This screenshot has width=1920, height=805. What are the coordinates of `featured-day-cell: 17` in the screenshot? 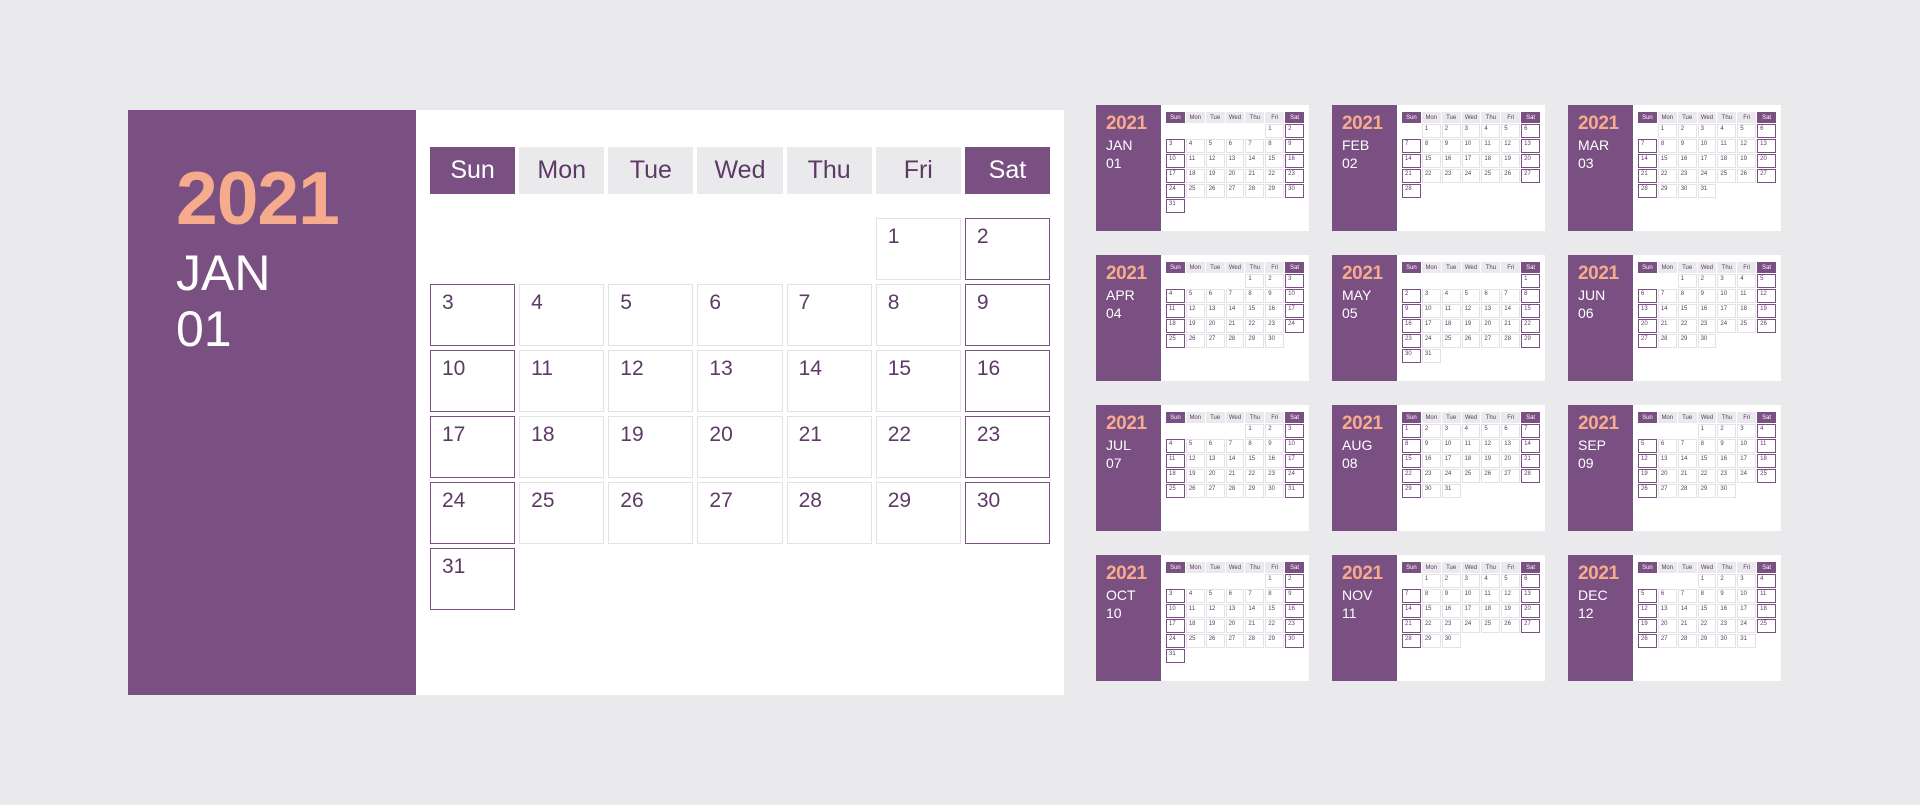 It's located at (473, 447).